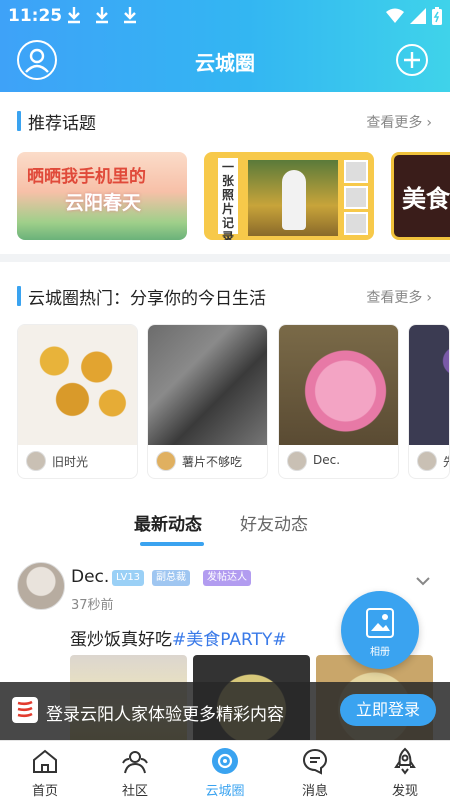 The image size is (450, 800). Describe the element at coordinates (70, 462) in the screenshot. I see `hot-card-user: 旧时光` at that location.